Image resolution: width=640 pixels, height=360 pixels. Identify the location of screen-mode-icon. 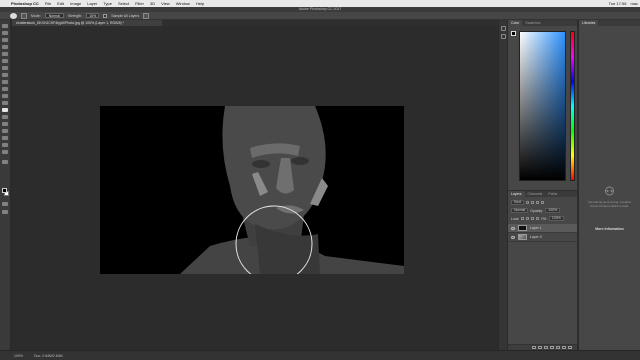
(5, 212).